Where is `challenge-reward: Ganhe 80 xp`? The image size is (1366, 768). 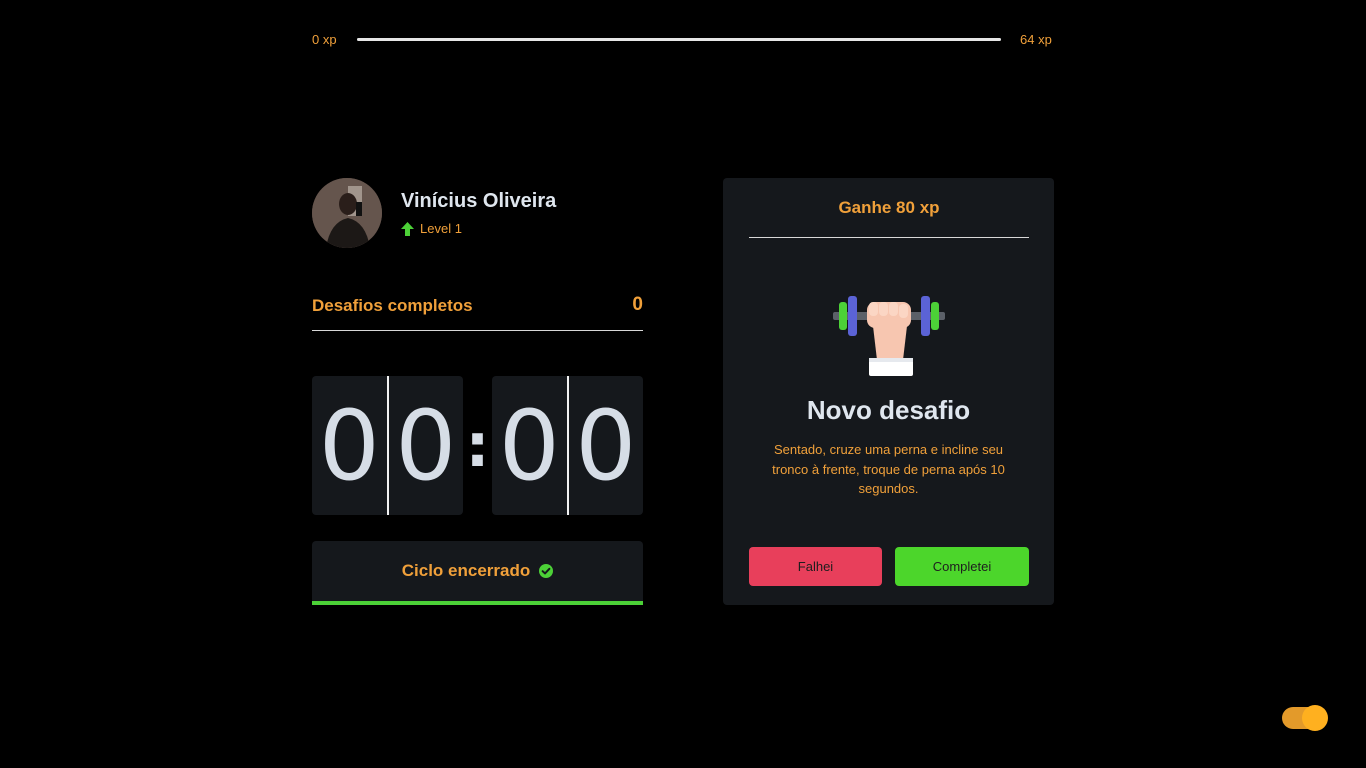 challenge-reward: Ganhe 80 xp is located at coordinates (889, 208).